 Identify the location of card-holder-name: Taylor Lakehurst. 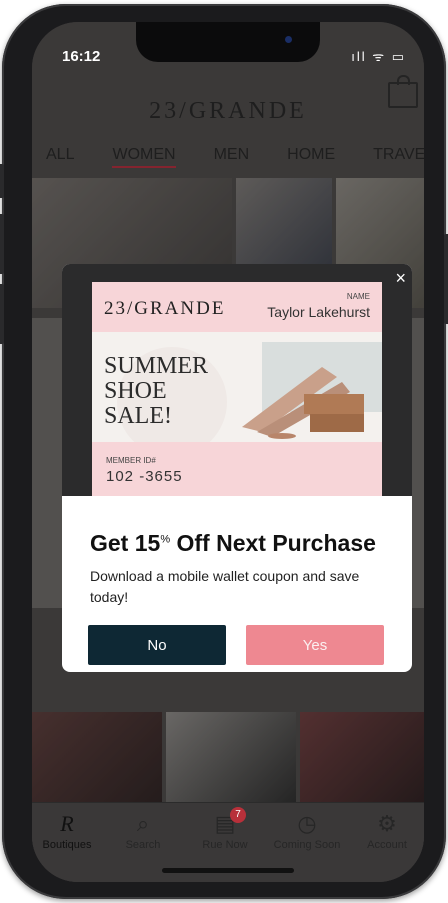
(318, 312).